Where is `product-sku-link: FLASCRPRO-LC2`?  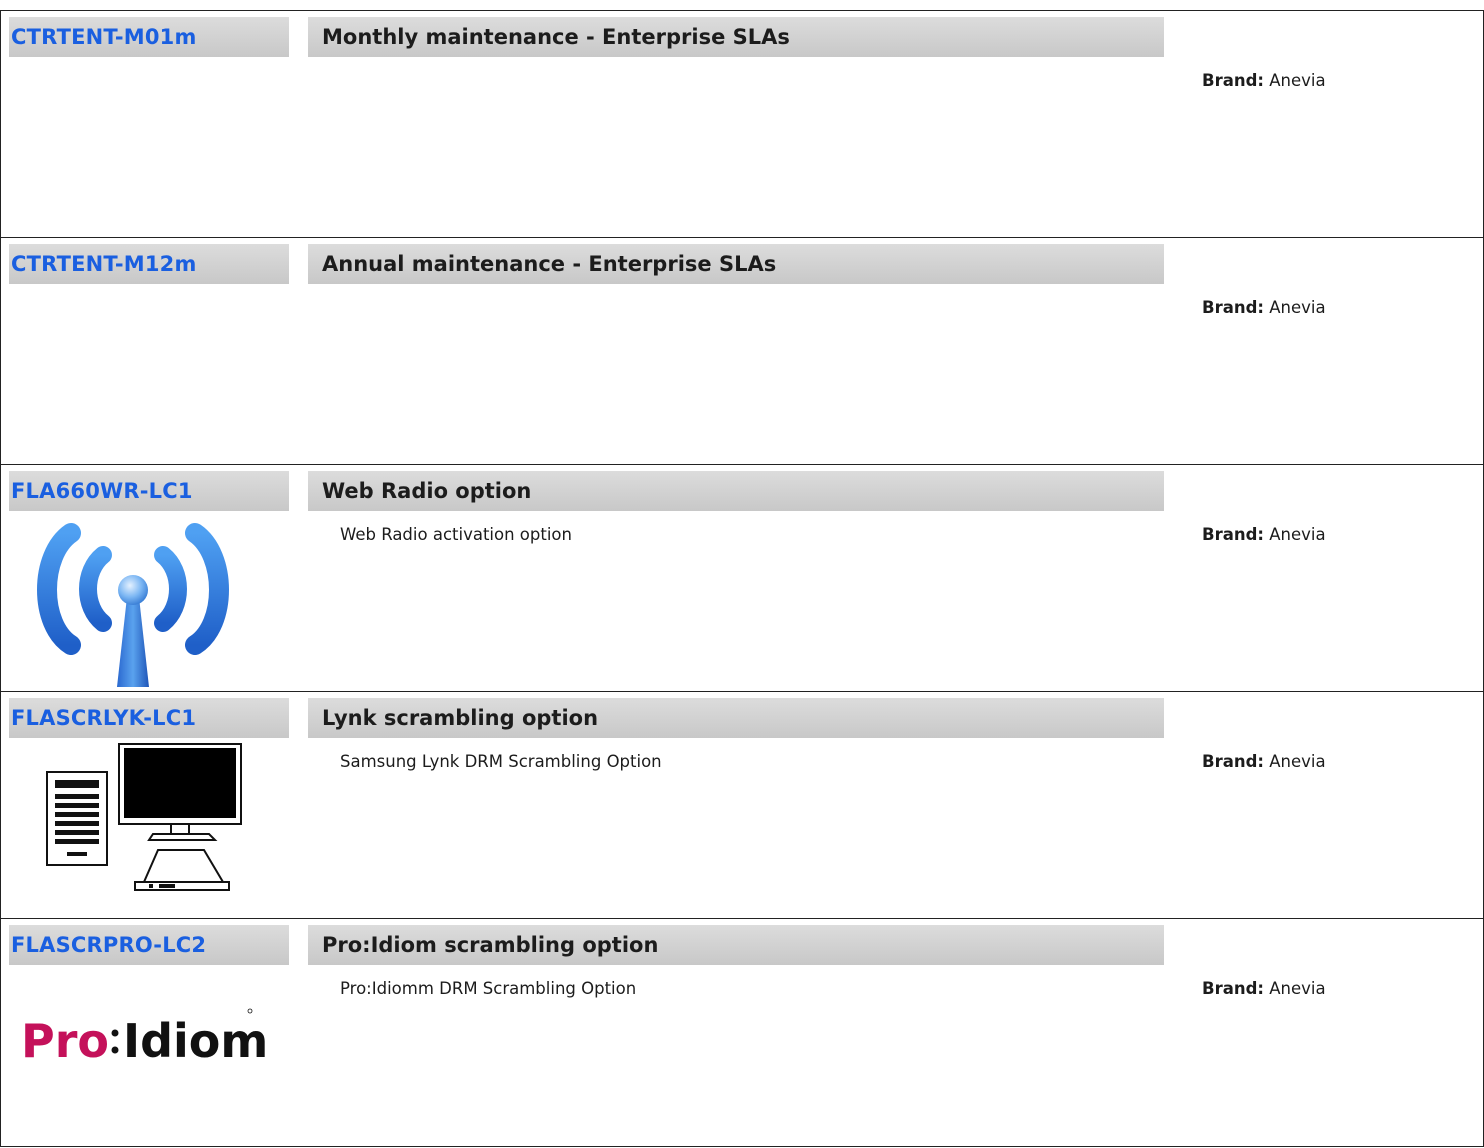
product-sku-link: FLASCRPRO-LC2 is located at coordinates (149, 945).